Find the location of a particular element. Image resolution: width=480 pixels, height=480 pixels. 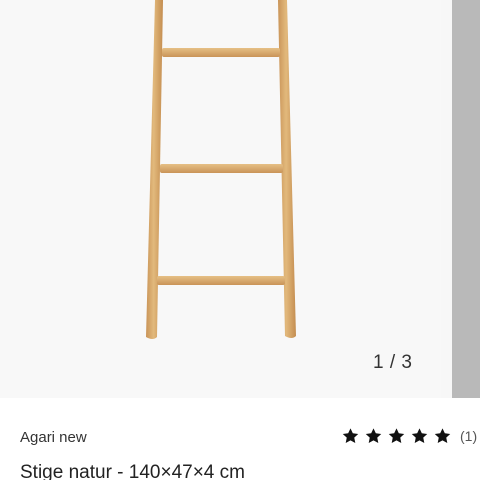

gallery-counter: 1 / 3 is located at coordinates (393, 362).